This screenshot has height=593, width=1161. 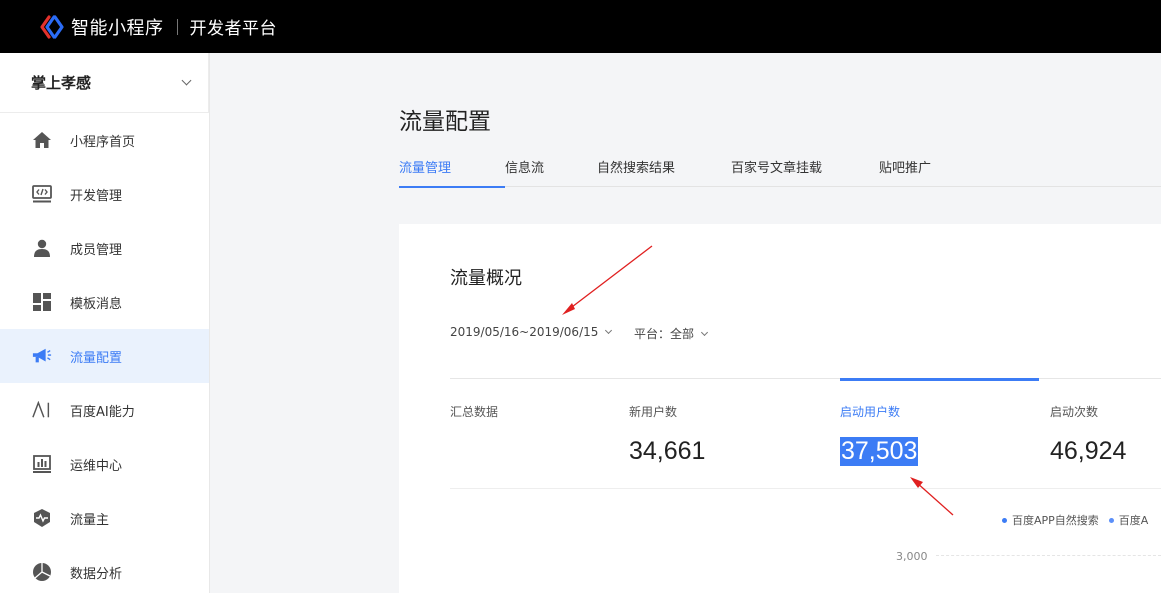 I want to click on tab-label: 信息流, so click(x=525, y=168).